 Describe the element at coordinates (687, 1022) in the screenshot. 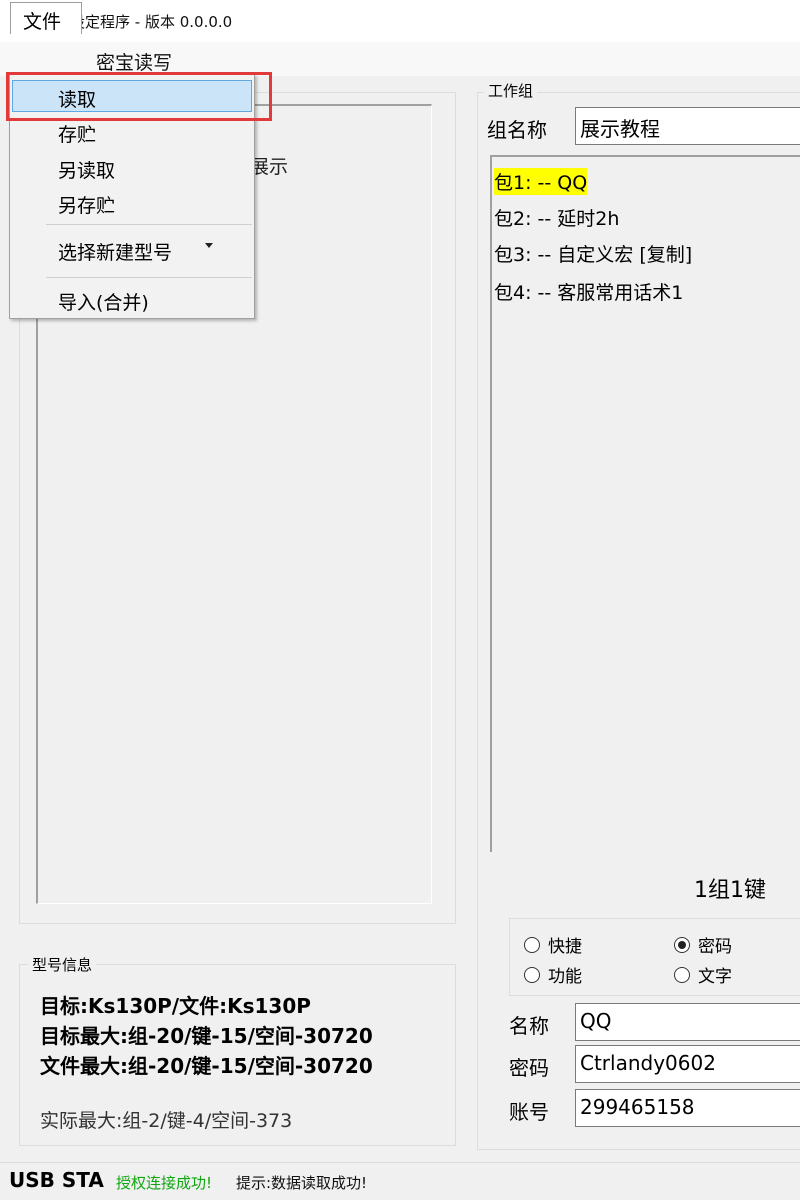

I see `name-input: QQ` at that location.